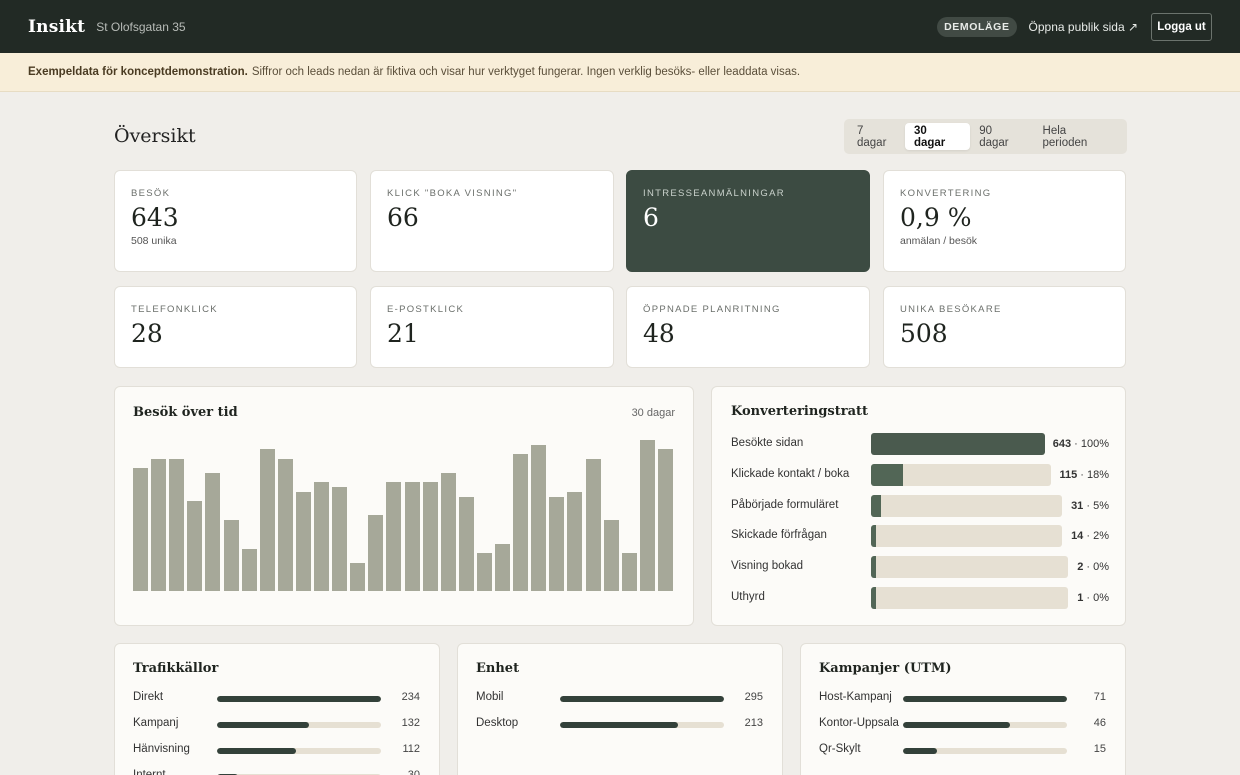 Image resolution: width=1240 pixels, height=775 pixels. What do you see at coordinates (1094, 474) in the screenshot?
I see `funnel-step-percent: · 18%` at bounding box center [1094, 474].